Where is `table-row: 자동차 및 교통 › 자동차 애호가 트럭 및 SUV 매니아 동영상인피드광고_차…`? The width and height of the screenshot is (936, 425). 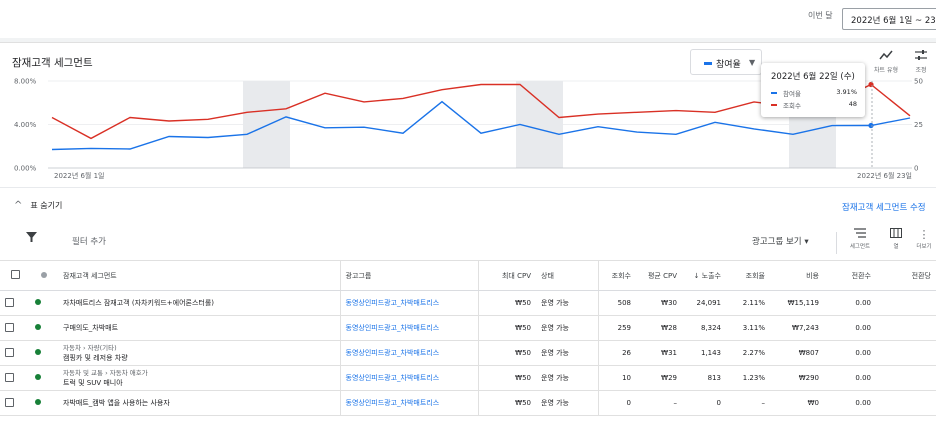 table-row: 자동차 및 교통 › 자동차 애호가 트럭 및 SUV 매니아 동영상인피드광고_차… is located at coordinates (468, 378).